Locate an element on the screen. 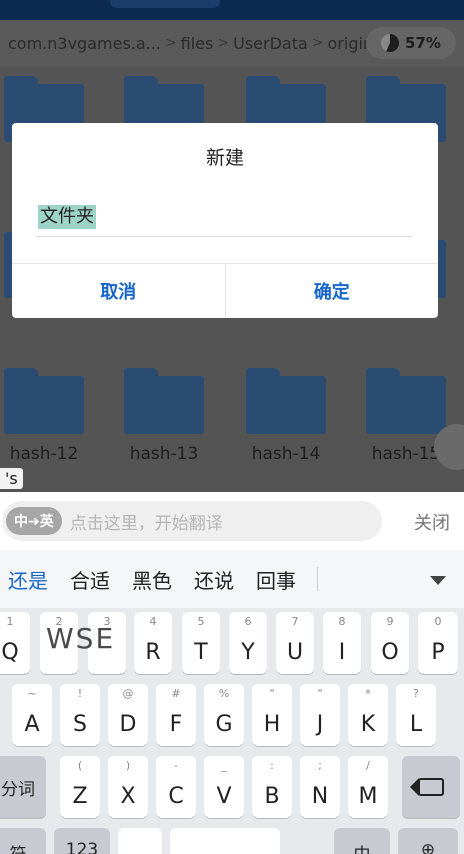 This screenshot has height=854, width=464. key-g: % G is located at coordinates (224, 715).